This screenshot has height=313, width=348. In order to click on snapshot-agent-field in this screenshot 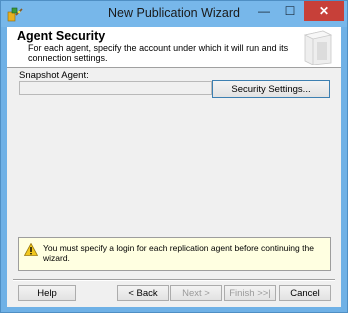, I will do `click(115, 88)`.